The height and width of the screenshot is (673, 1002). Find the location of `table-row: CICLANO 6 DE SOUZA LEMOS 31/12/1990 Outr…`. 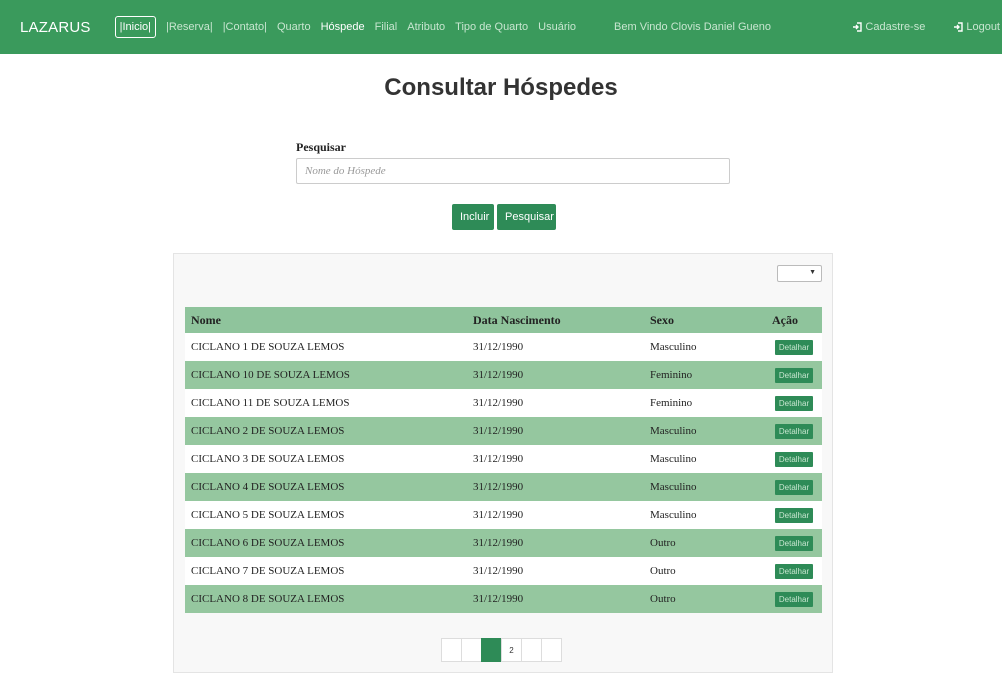

table-row: CICLANO 6 DE SOUZA LEMOS 31/12/1990 Outr… is located at coordinates (503, 543).